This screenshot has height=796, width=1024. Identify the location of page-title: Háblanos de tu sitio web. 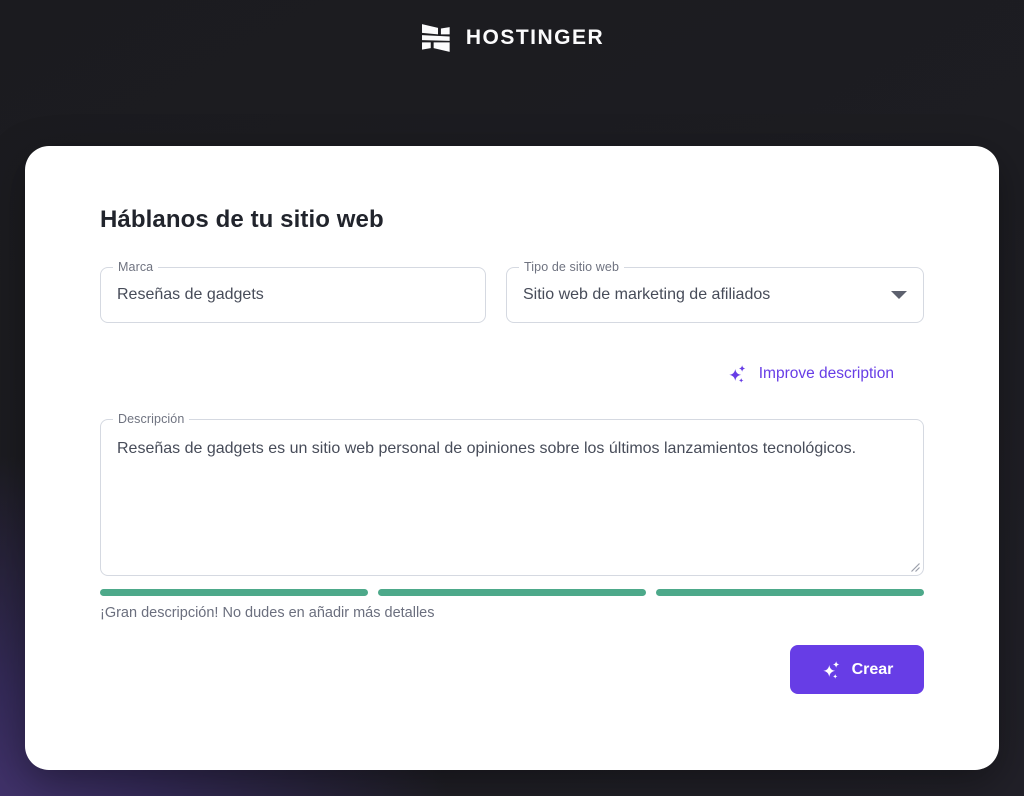
(242, 219).